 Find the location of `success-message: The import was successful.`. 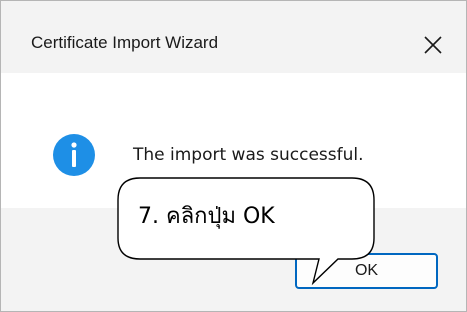

success-message: The import was successful. is located at coordinates (248, 155).